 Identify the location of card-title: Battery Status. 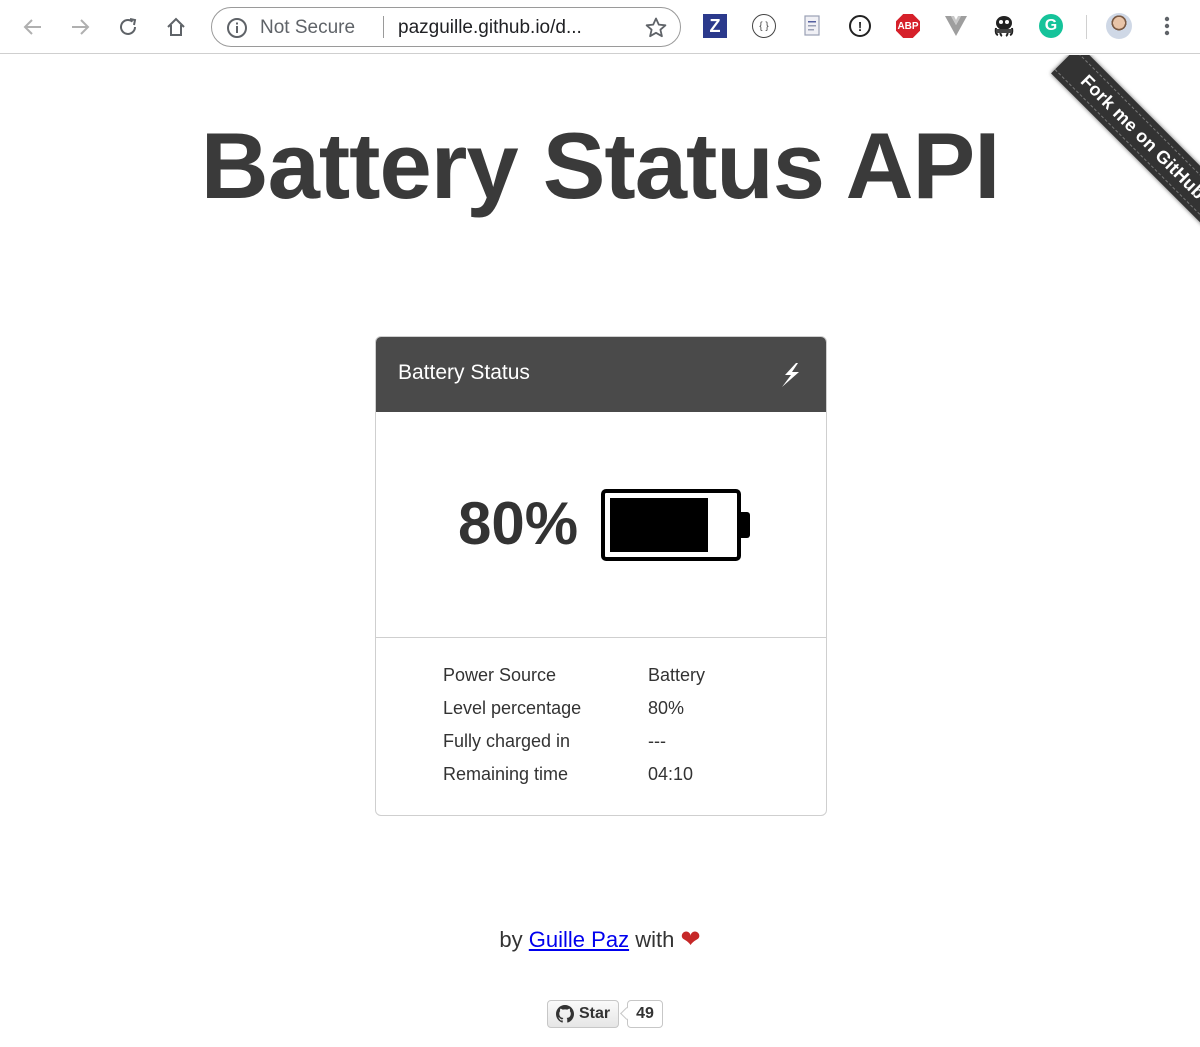
(464, 372).